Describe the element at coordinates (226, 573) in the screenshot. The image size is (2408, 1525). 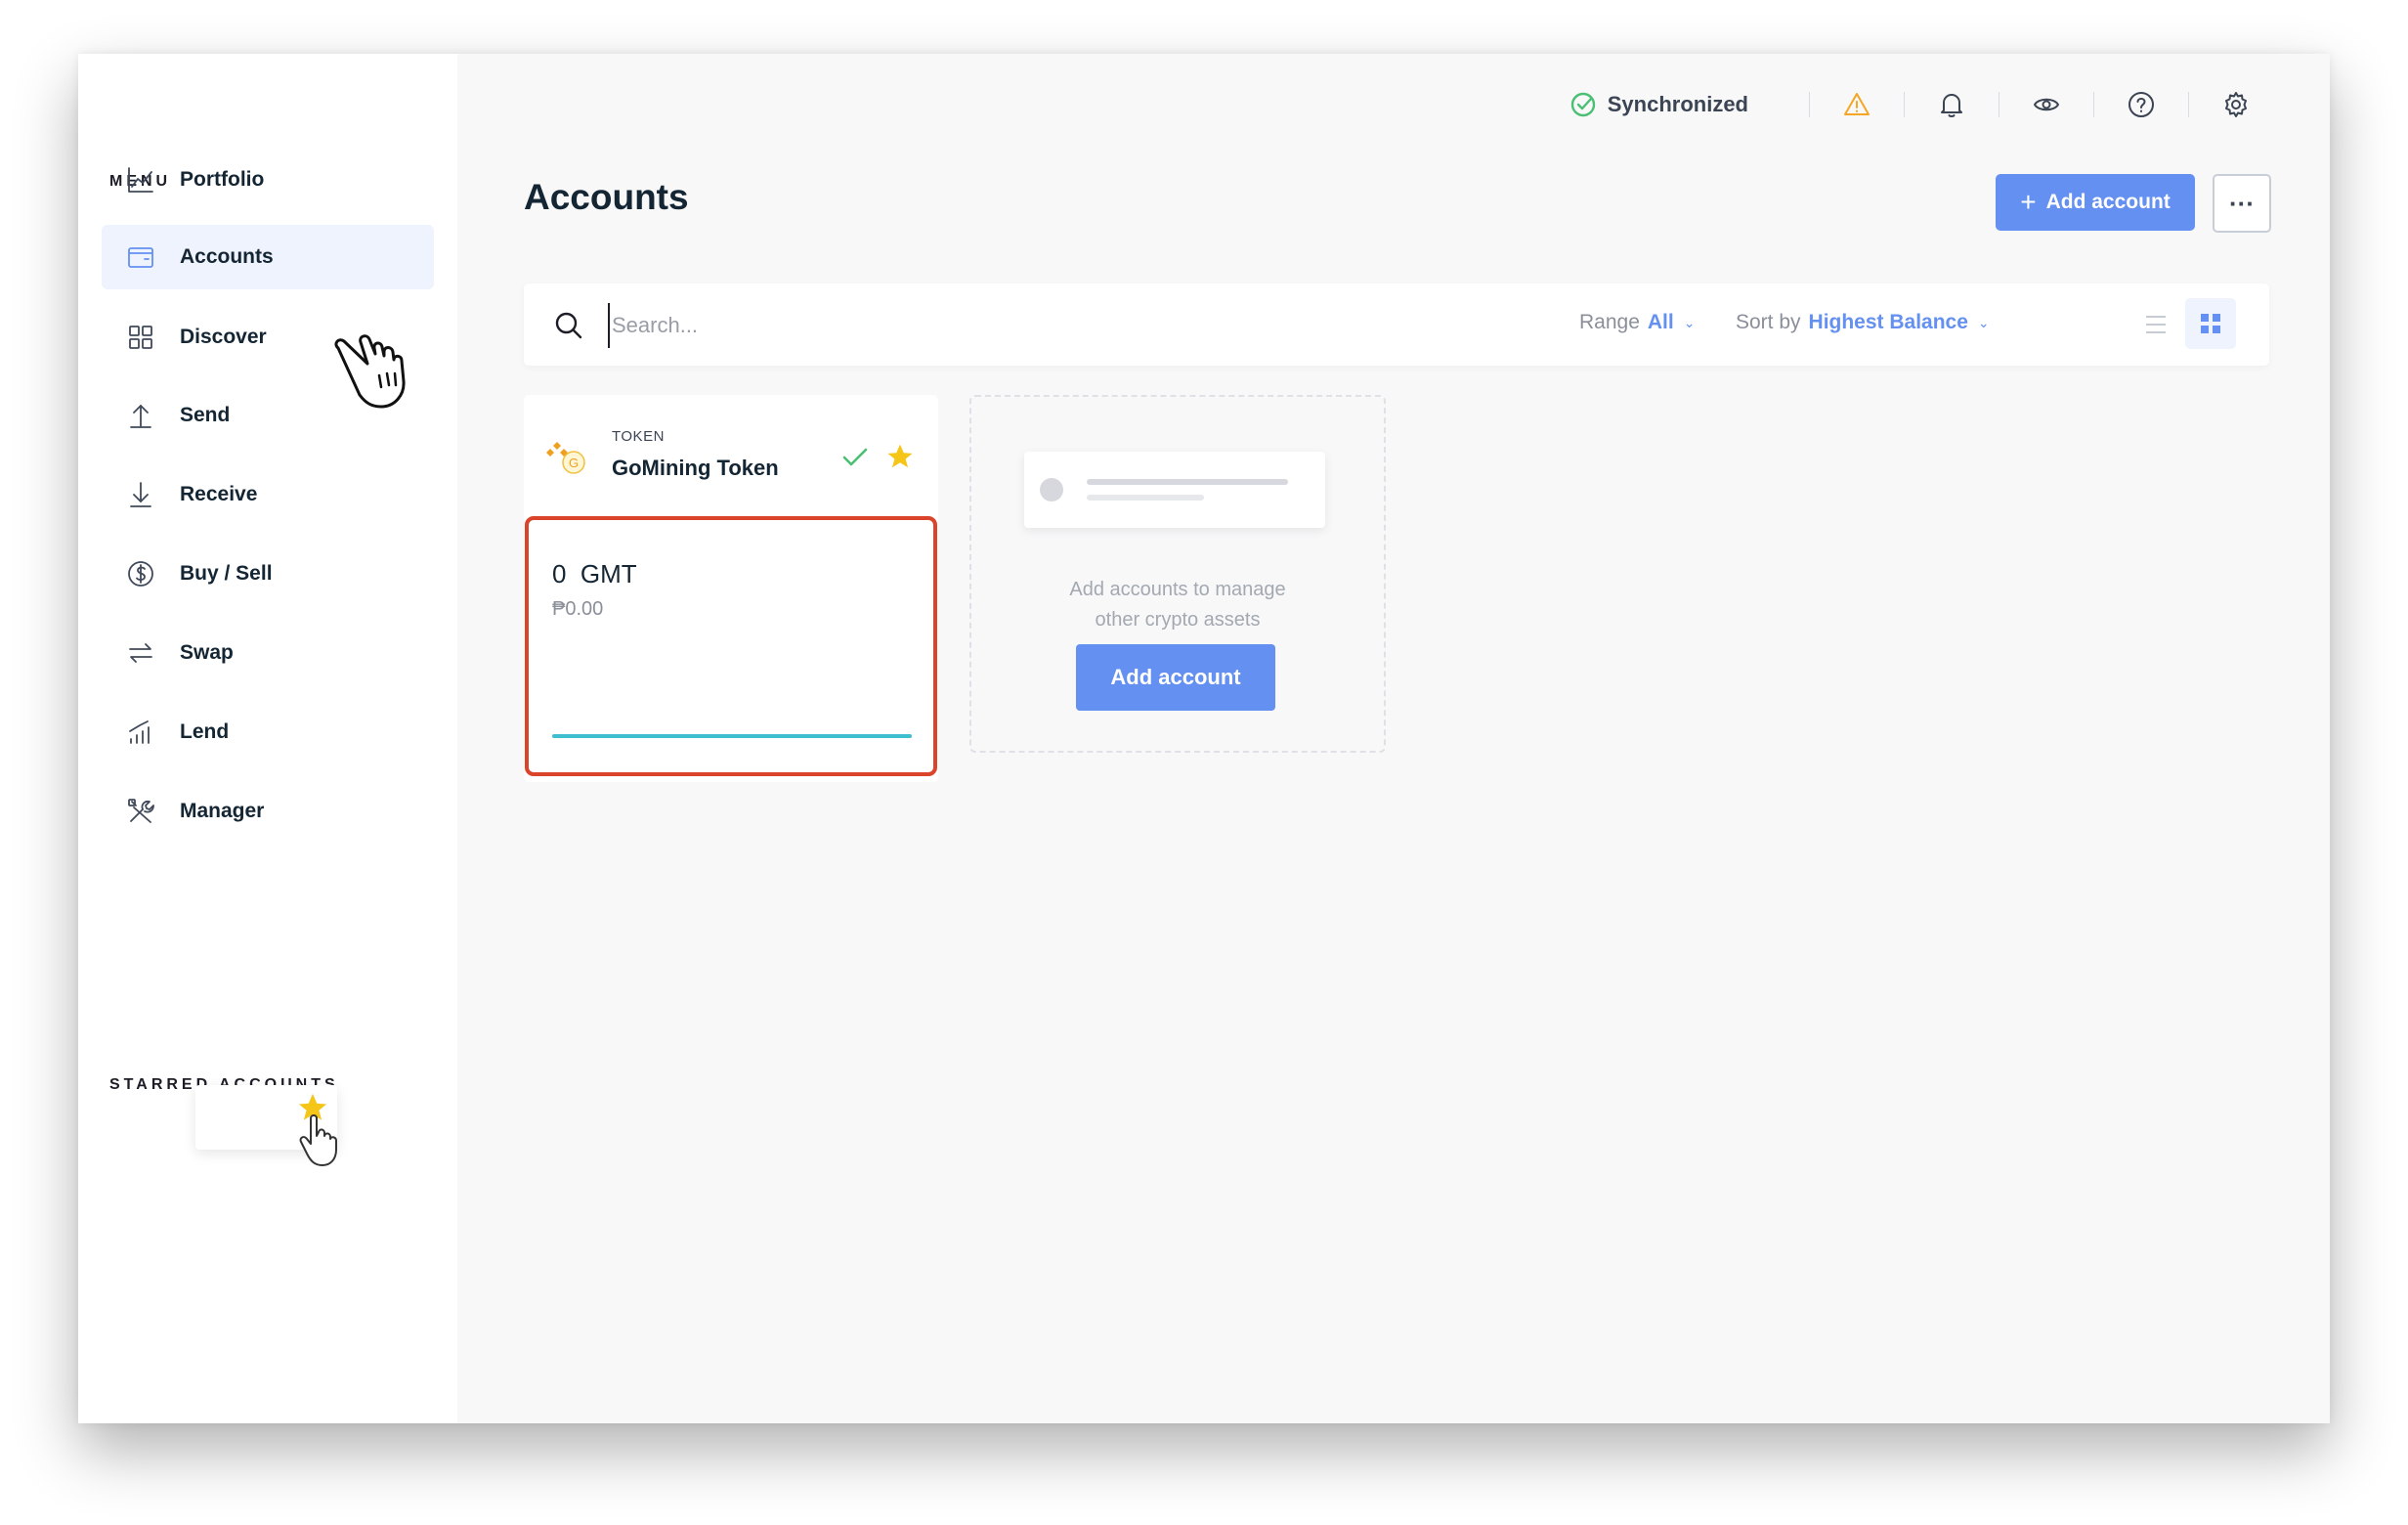
I see `sidebar-item-label: Buy / Sell` at that location.